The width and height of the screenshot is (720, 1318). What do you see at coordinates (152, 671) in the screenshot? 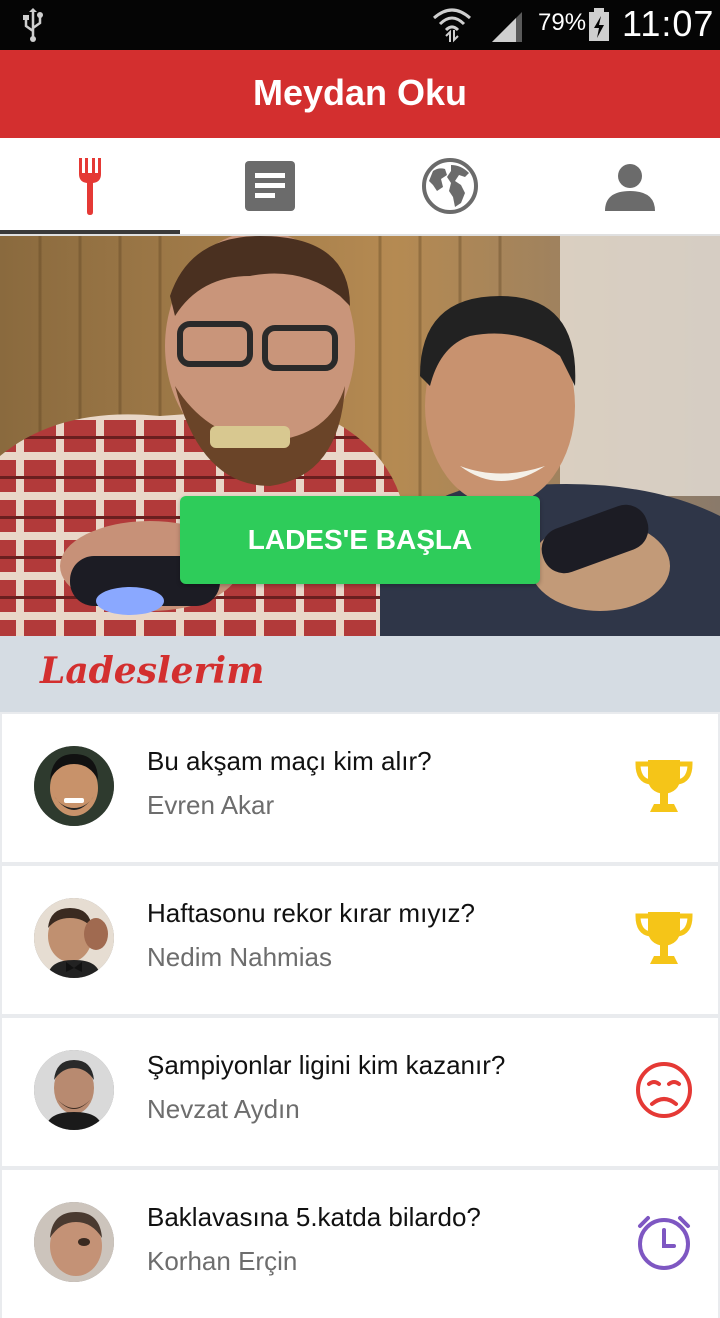
I see `section-title: Ladeslerim` at bounding box center [152, 671].